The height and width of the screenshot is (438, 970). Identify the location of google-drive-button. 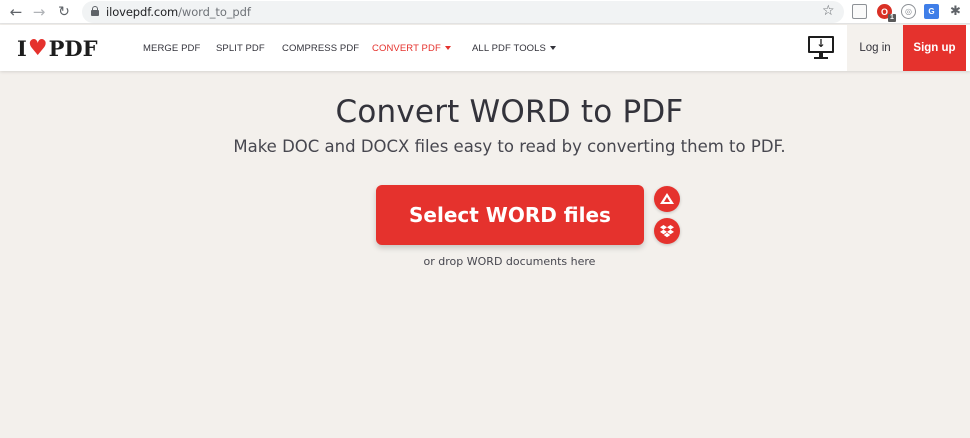
(667, 199).